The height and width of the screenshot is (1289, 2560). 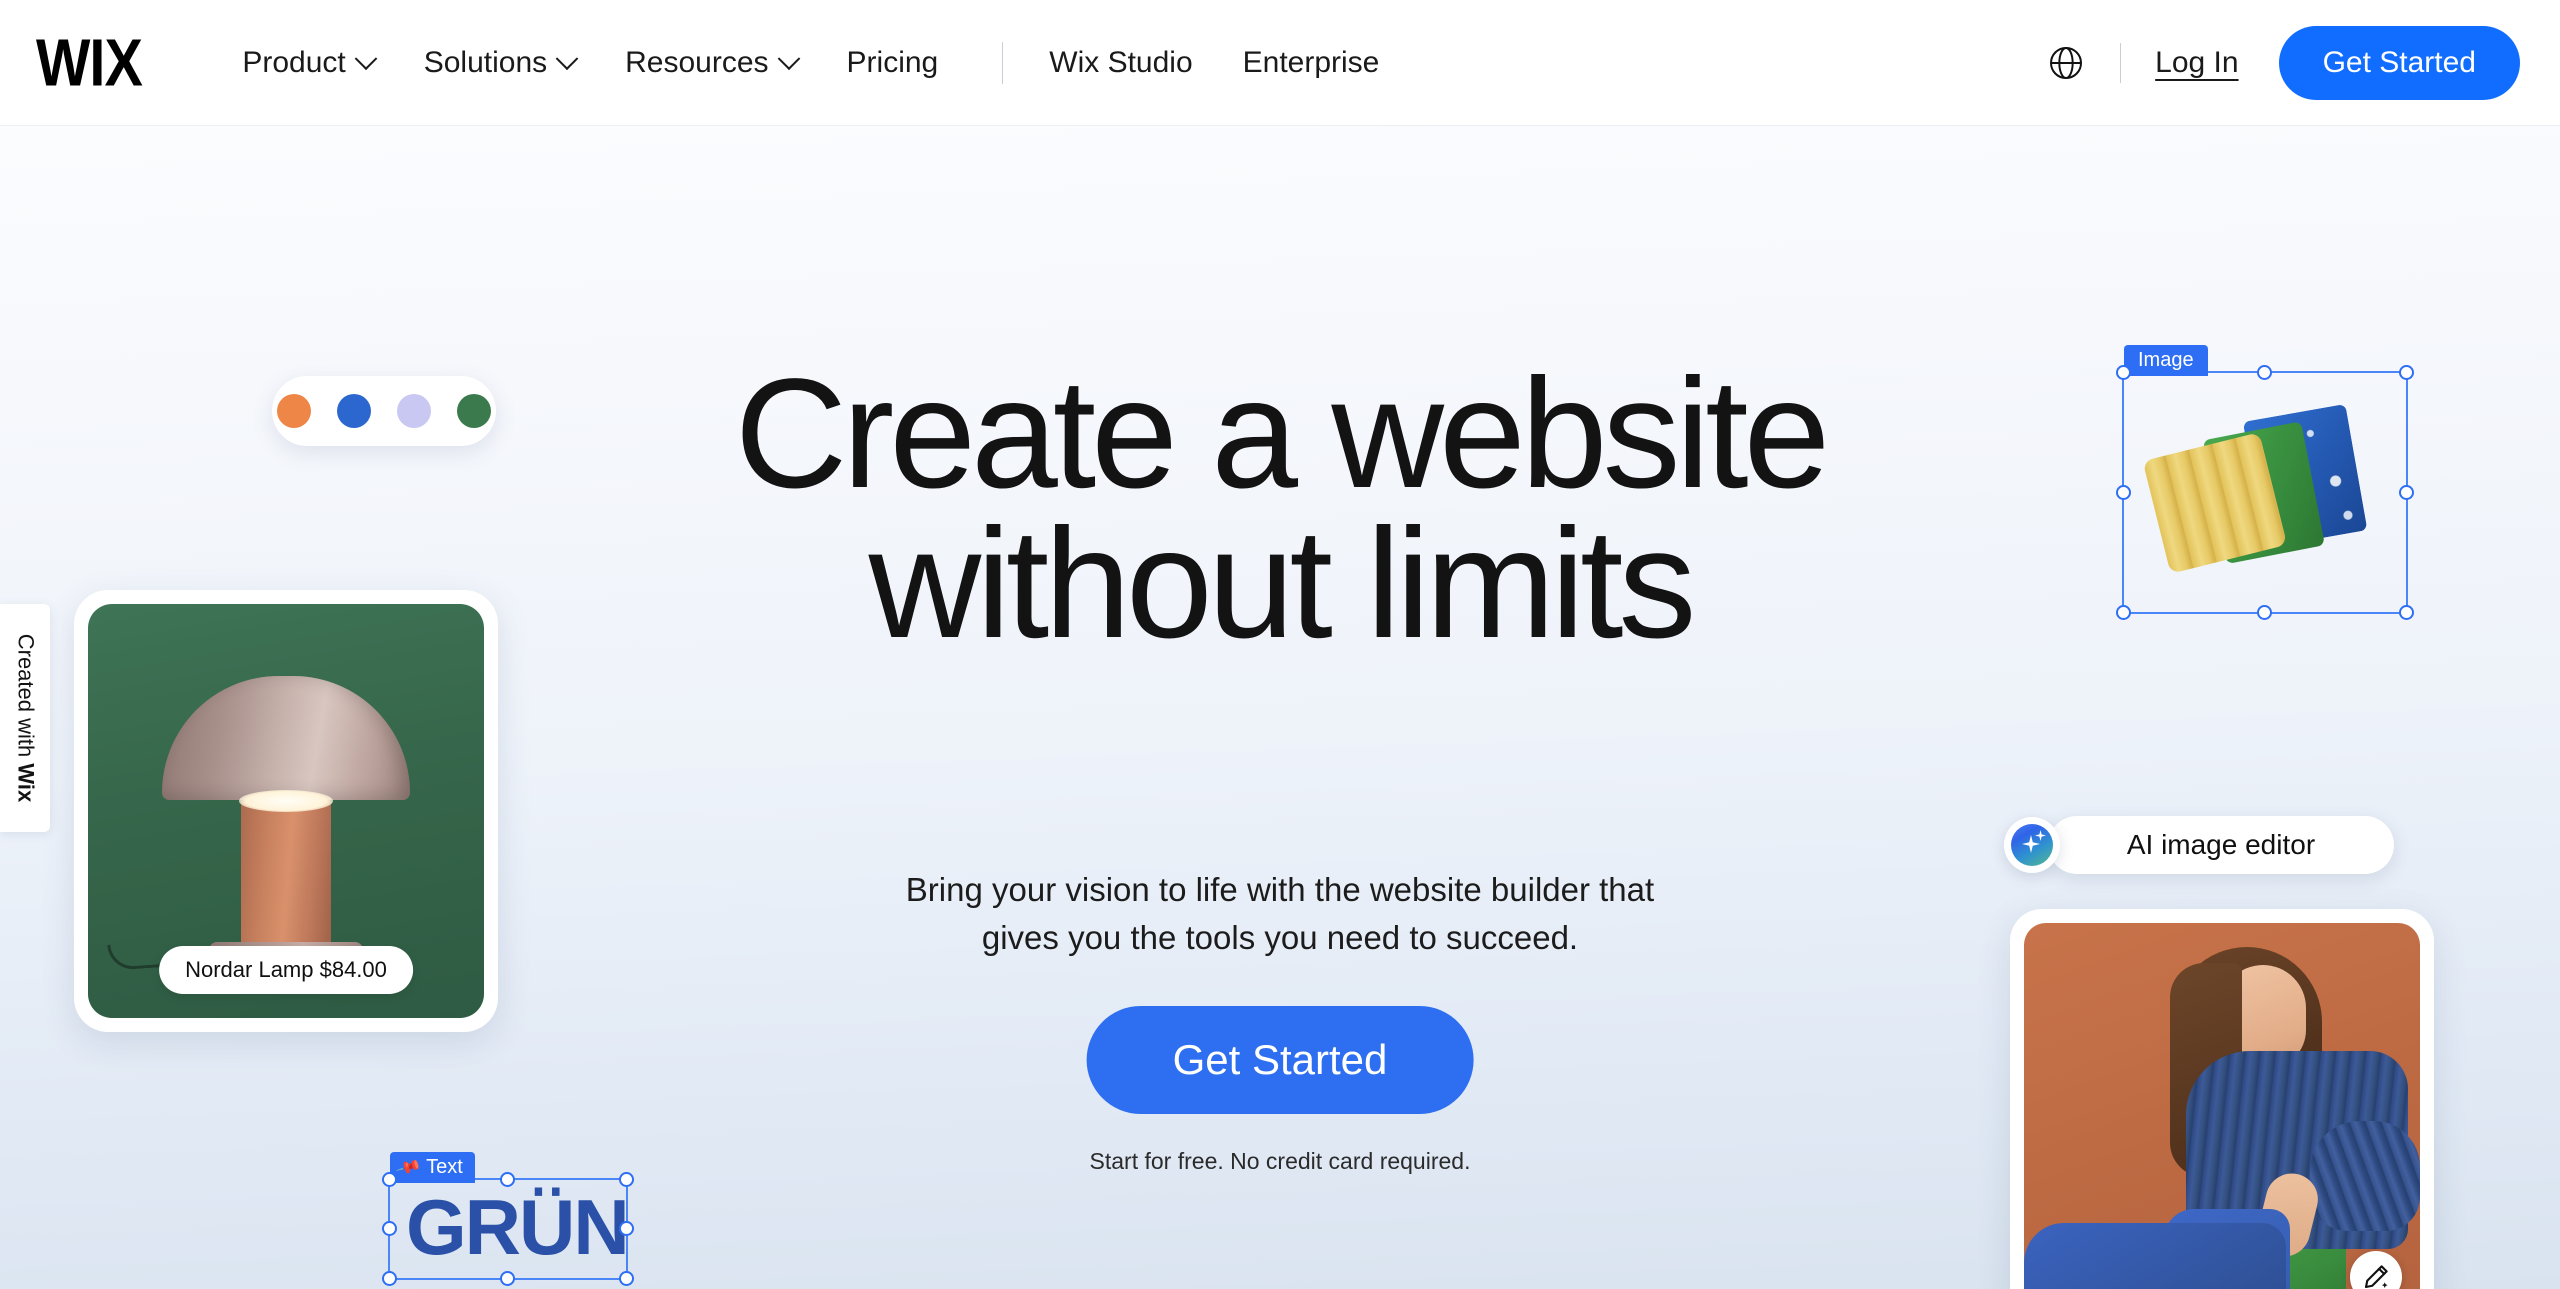 I want to click on model-sweater-sleeve, so click(x=2365, y=1176).